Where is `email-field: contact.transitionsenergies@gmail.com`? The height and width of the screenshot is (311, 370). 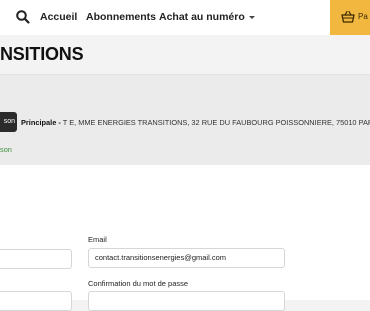
email-field: contact.transitionsenergies@gmail.com is located at coordinates (186, 258).